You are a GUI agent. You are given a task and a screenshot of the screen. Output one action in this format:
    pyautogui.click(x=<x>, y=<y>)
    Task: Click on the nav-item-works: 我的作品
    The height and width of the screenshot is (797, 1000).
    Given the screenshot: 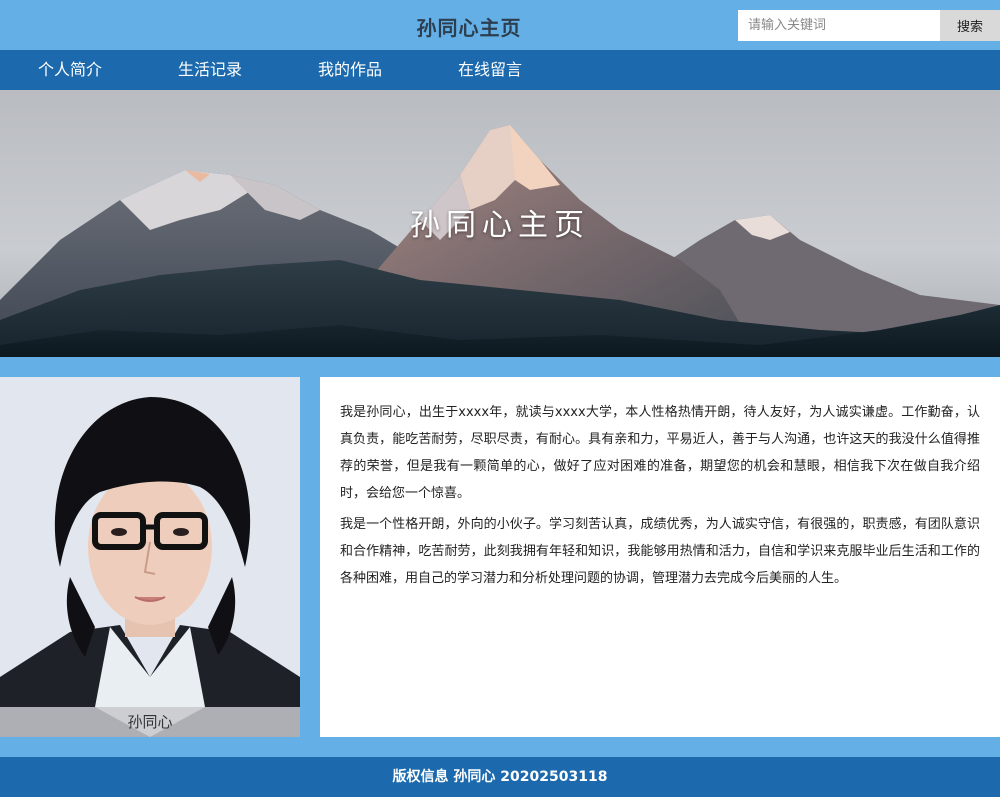 What is the action you would take?
    pyautogui.click(x=350, y=70)
    